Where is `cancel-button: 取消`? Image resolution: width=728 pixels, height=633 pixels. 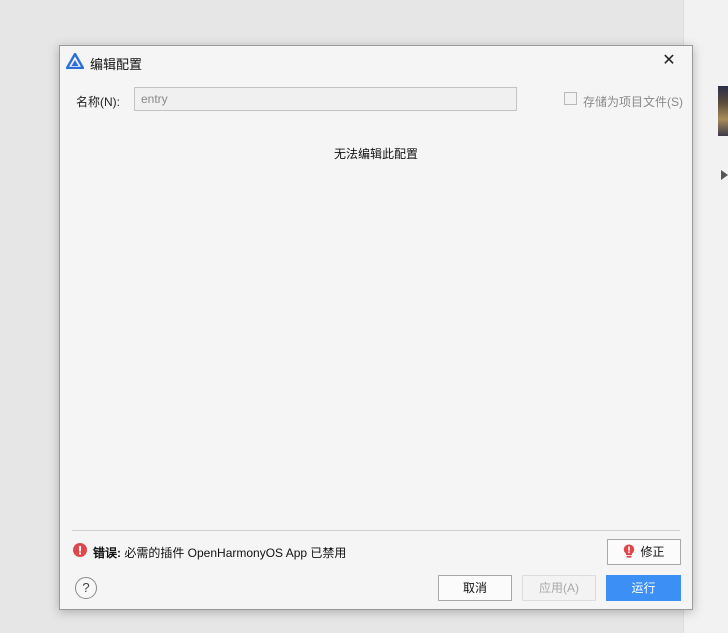 cancel-button: 取消 is located at coordinates (475, 588).